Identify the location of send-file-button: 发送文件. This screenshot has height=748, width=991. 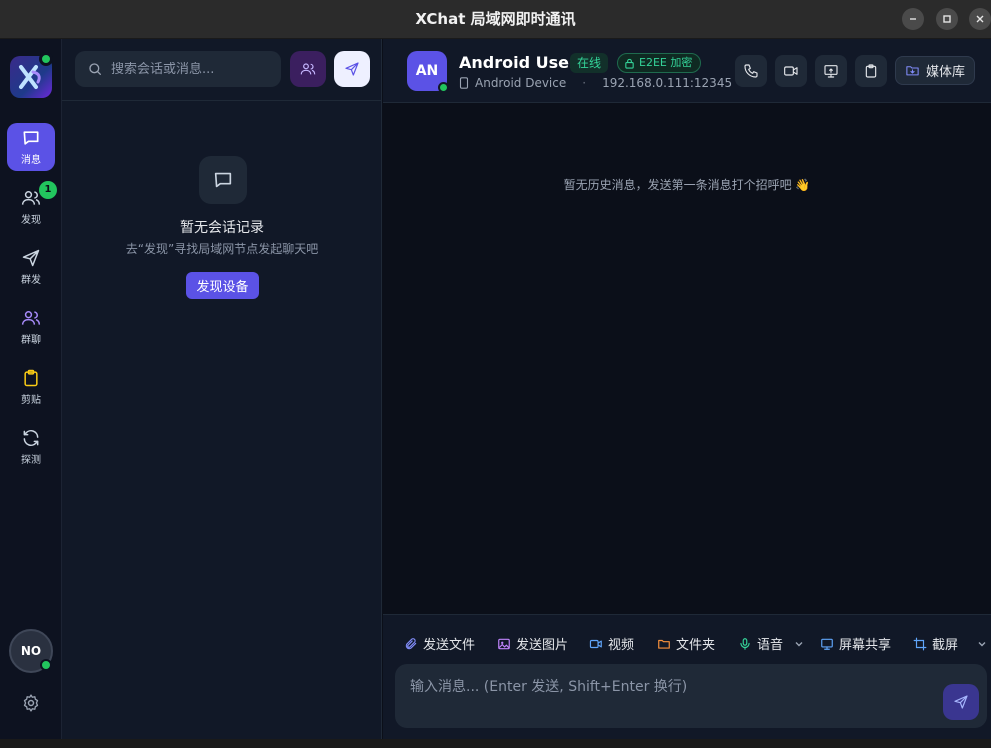
(439, 643).